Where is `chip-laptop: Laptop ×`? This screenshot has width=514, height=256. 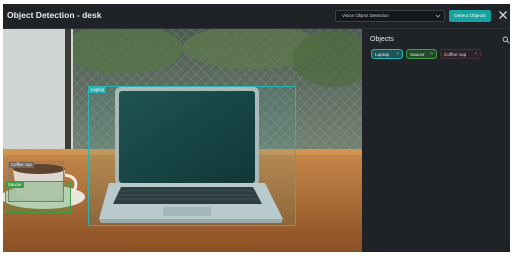
chip-laptop: Laptop × is located at coordinates (387, 54).